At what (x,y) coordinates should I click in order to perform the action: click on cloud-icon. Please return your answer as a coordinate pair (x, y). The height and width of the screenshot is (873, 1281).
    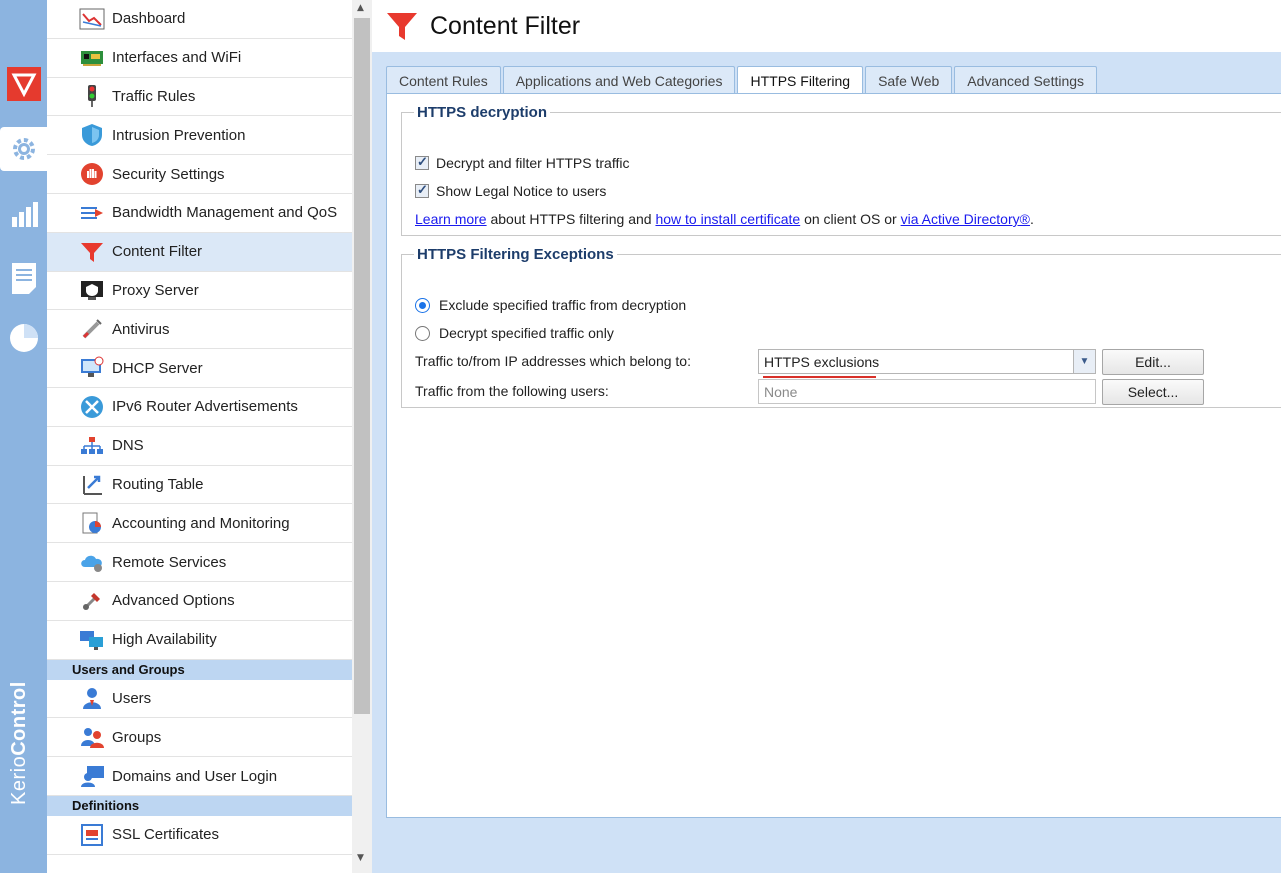
    Looking at the image, I should click on (92, 562).